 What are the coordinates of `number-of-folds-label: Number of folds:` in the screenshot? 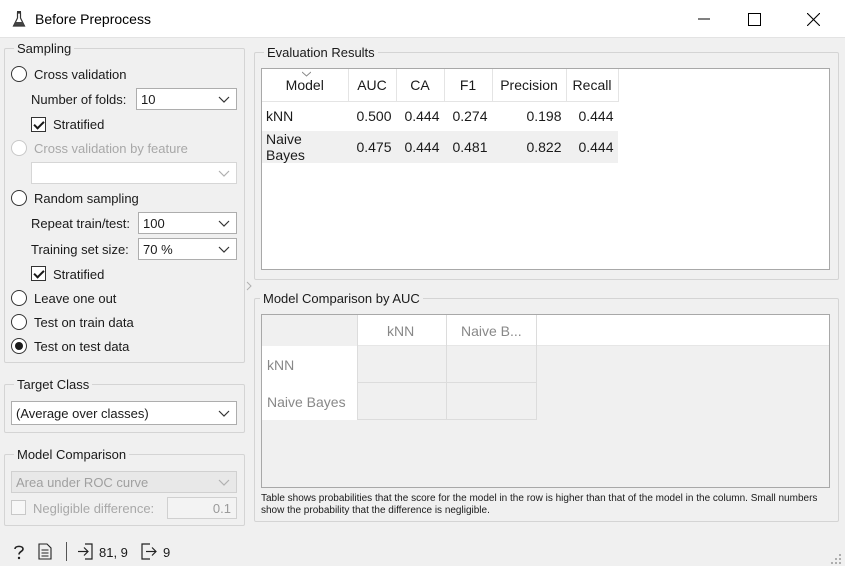 It's located at (79, 99).